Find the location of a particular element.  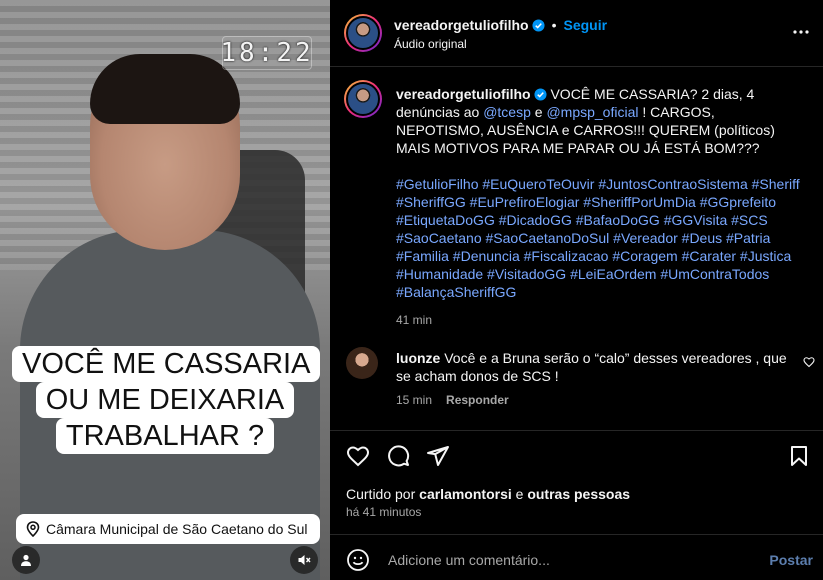

location-tag: Câmara Municipal de São Caetano do Sul is located at coordinates (168, 529).